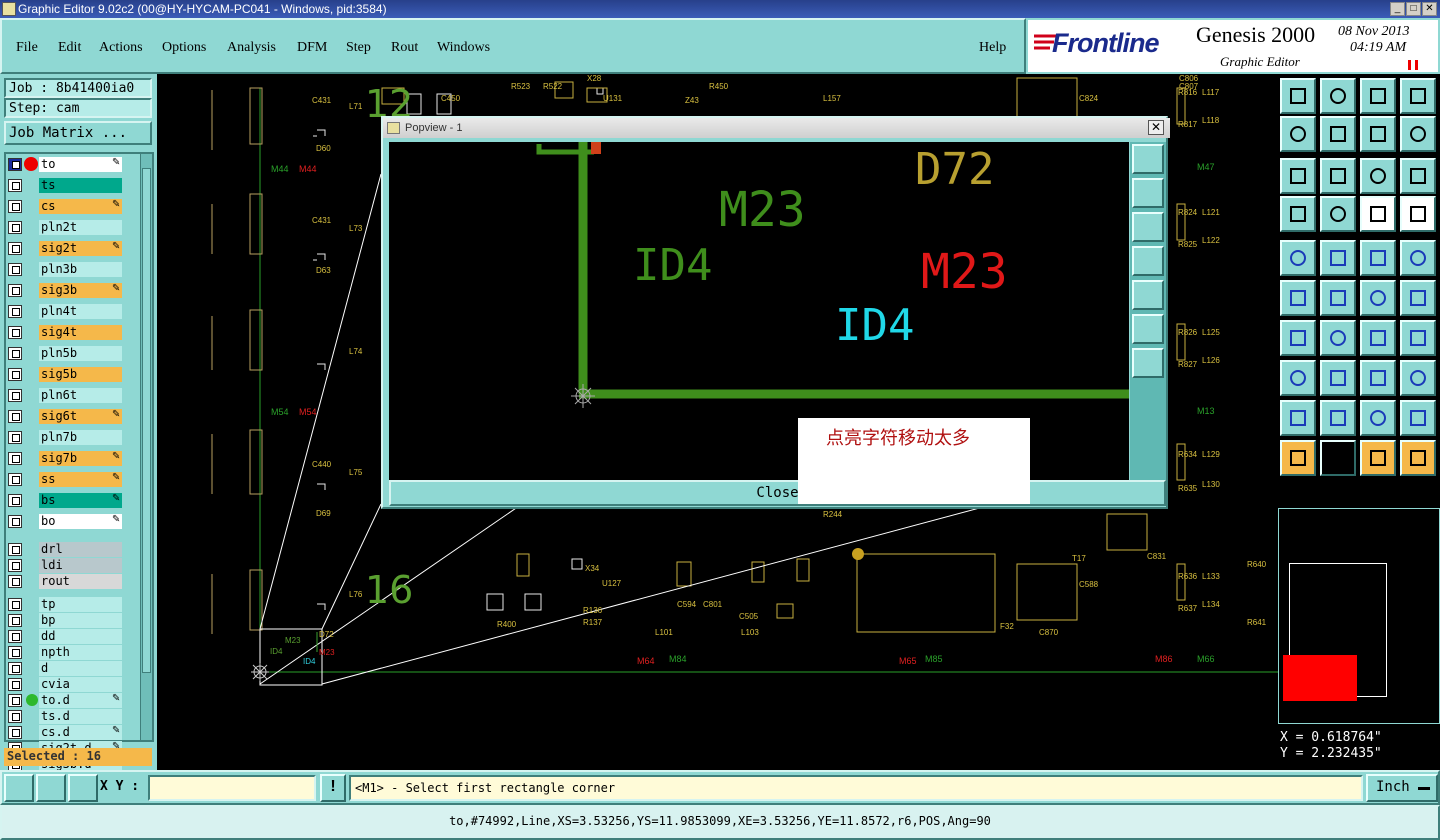 The image size is (1440, 840). Describe the element at coordinates (1298, 418) in the screenshot. I see `triangle-a-icon` at that location.